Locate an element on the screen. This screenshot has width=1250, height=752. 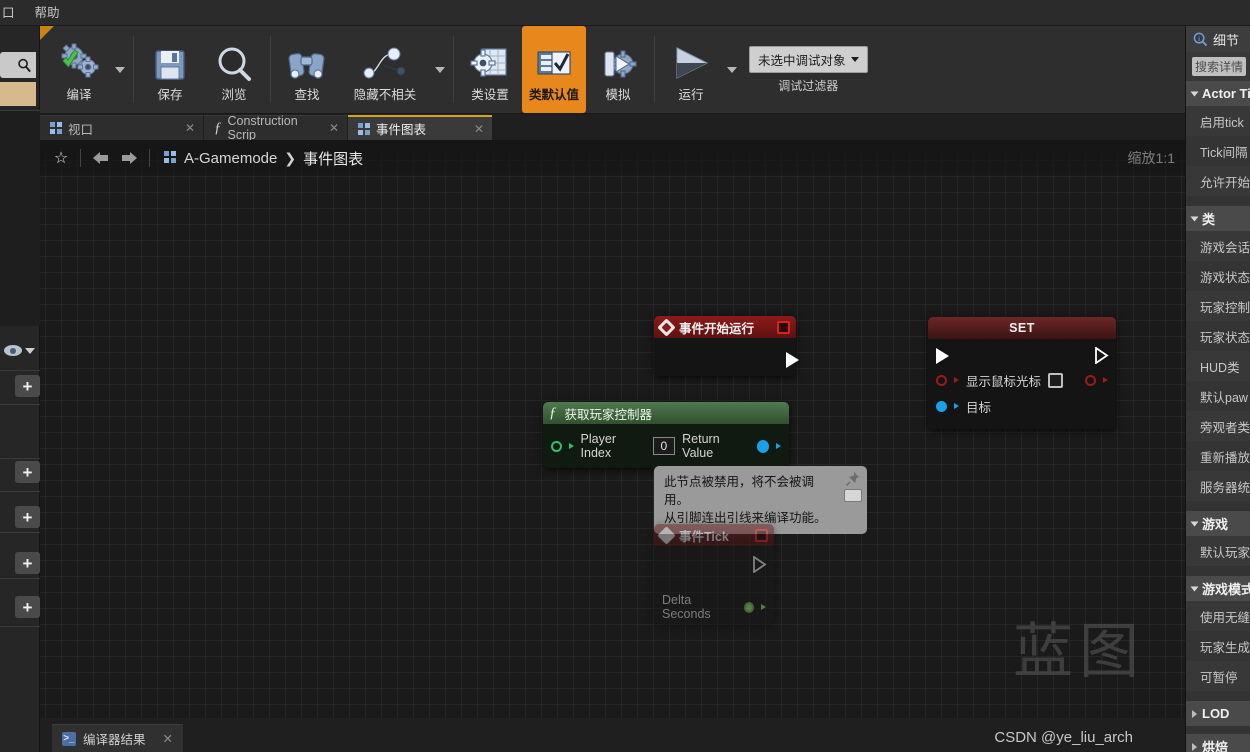
tab-compiler-results: >_ 编译器结果 ✕ is located at coordinates (117, 738).